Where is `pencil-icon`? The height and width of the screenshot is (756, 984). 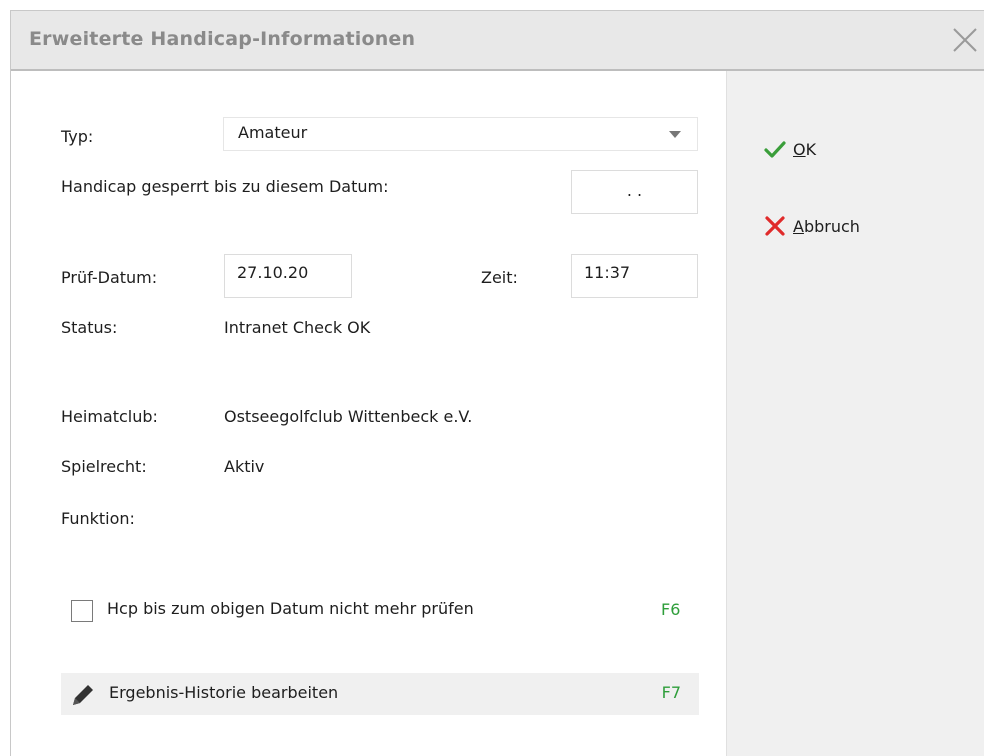
pencil-icon is located at coordinates (83, 695).